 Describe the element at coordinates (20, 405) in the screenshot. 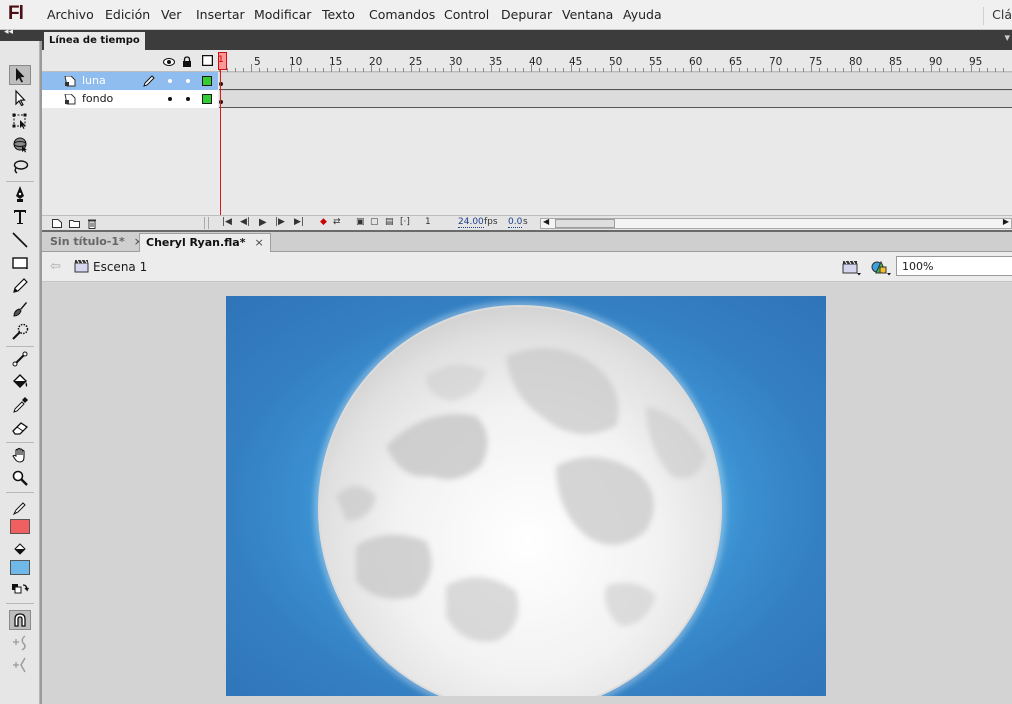

I see `eyedropper-tool` at that location.